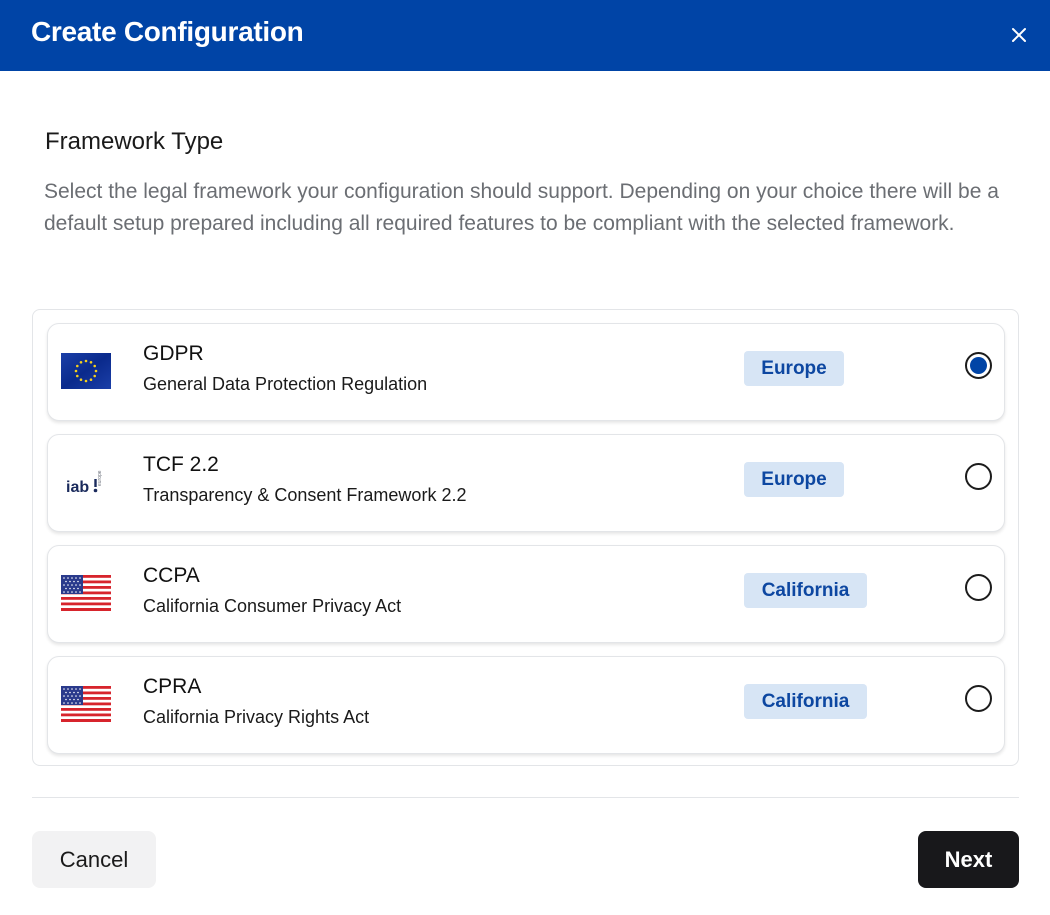 This screenshot has height=915, width=1050. What do you see at coordinates (172, 686) in the screenshot?
I see `framework-name: CPRA` at bounding box center [172, 686].